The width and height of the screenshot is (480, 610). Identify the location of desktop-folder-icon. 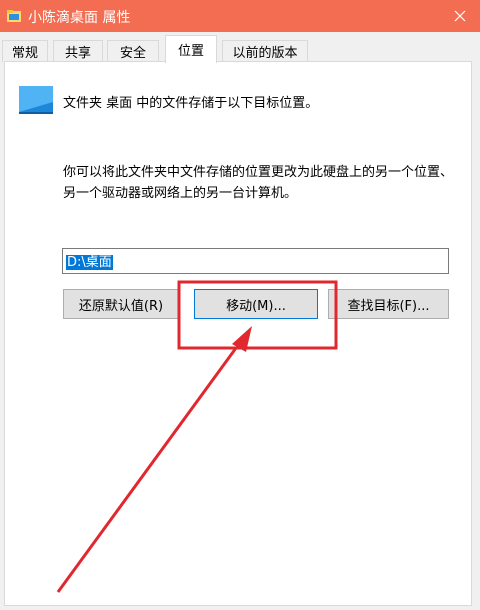
(36, 100).